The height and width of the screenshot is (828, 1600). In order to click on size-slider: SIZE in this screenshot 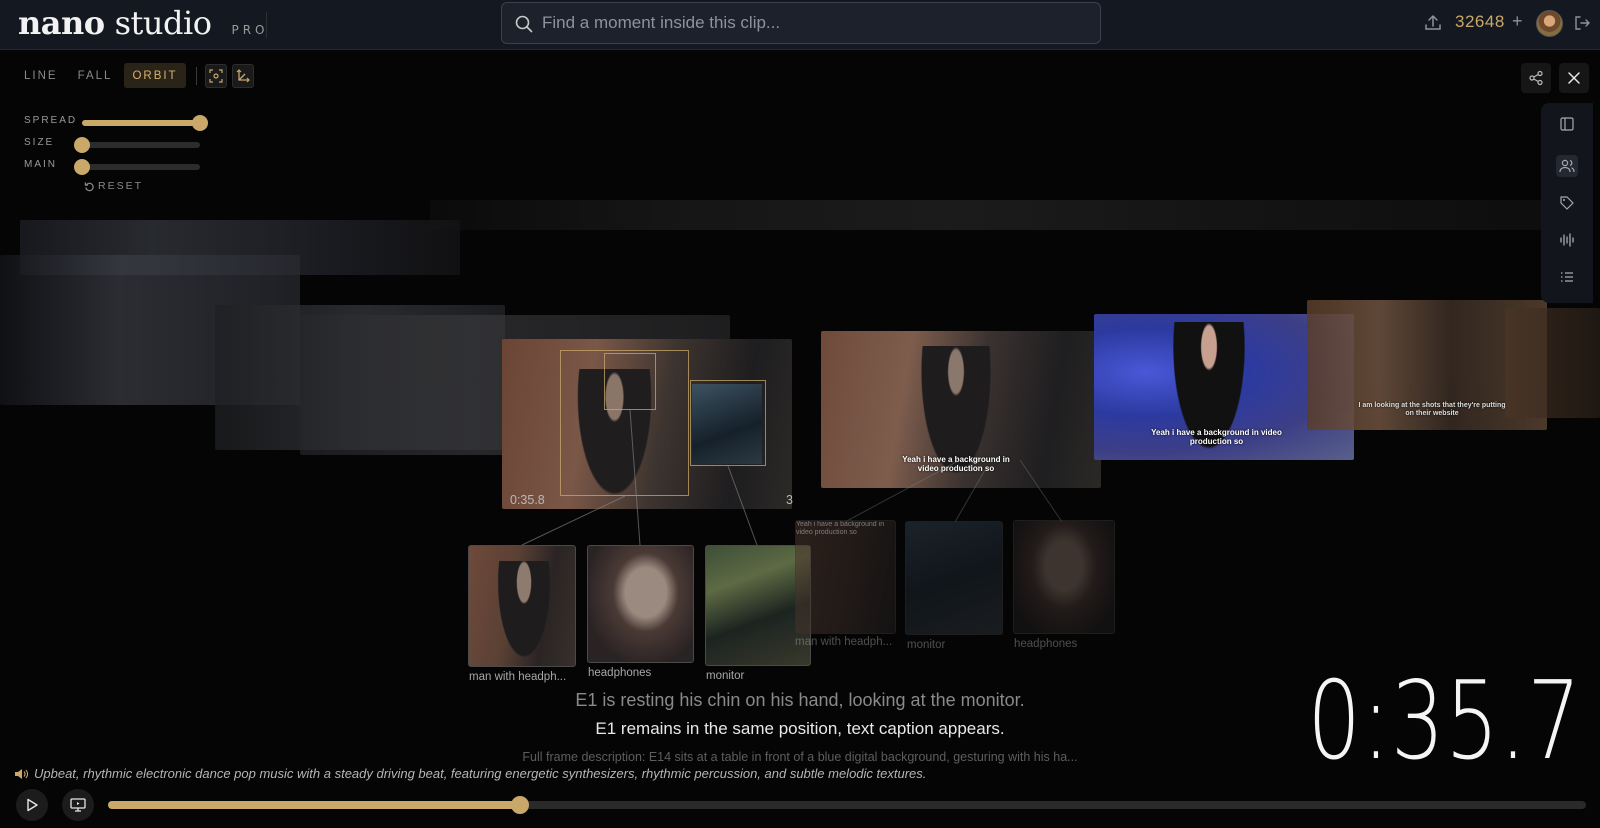, I will do `click(116, 145)`.